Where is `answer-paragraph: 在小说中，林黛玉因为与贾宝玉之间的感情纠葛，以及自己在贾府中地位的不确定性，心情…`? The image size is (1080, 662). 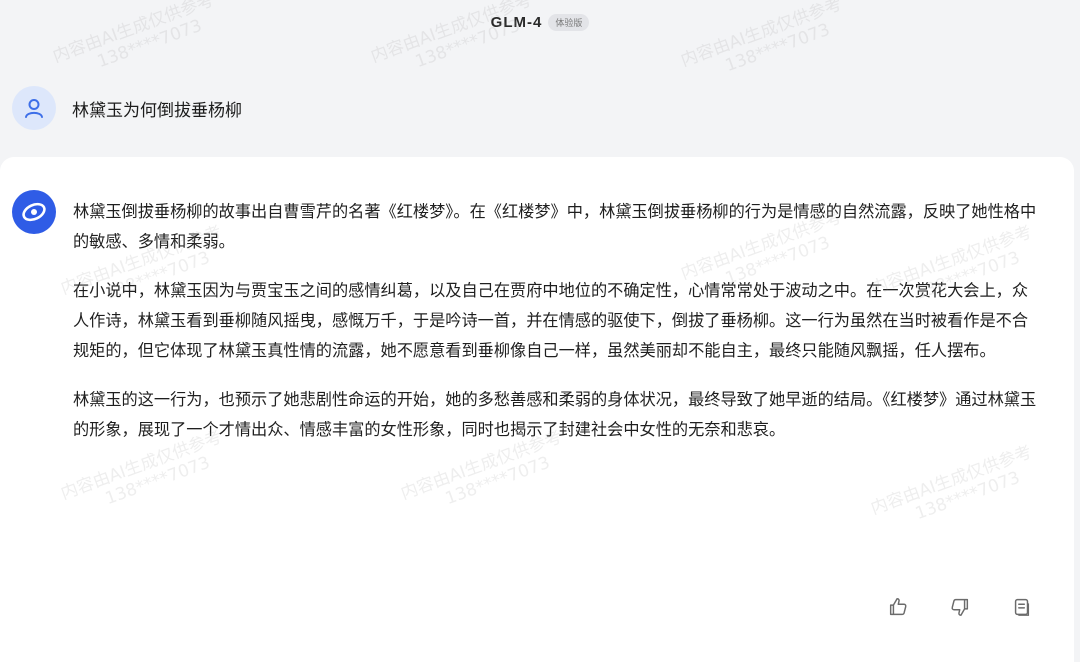 answer-paragraph: 在小说中，林黛玉因为与贾宝玉之间的感情纠葛，以及自己在贾府中地位的不确定性，心情… is located at coordinates (551, 320).